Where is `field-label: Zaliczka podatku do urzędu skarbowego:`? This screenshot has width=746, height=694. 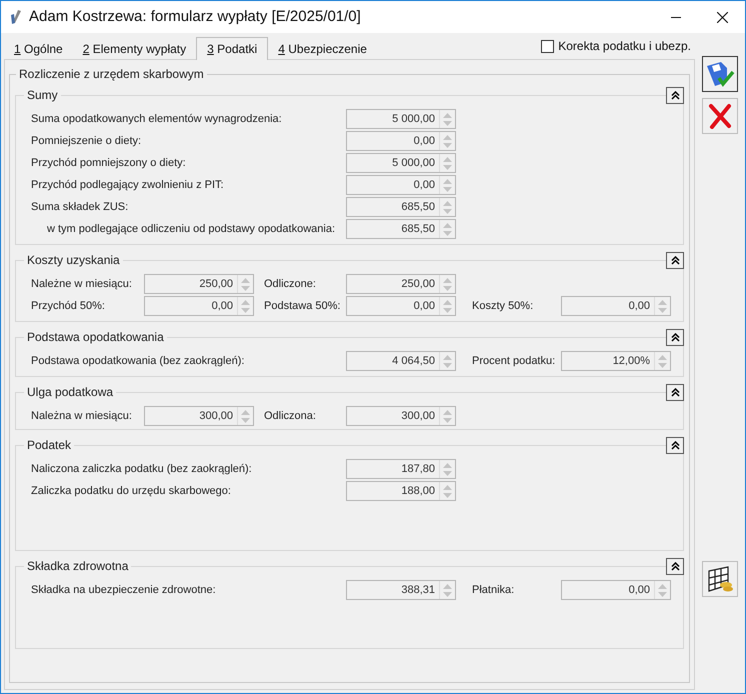
field-label: Zaliczka podatku do urzędu skarbowego: is located at coordinates (131, 491).